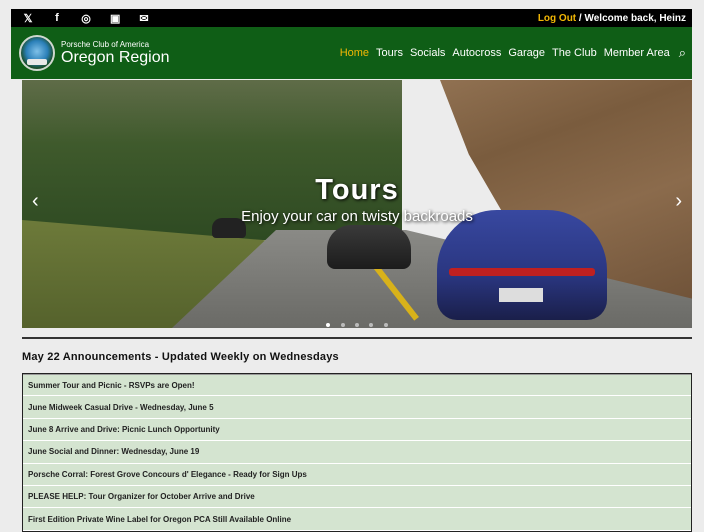 The width and height of the screenshot is (704, 532). What do you see at coordinates (521, 295) in the screenshot?
I see `car-plate` at bounding box center [521, 295].